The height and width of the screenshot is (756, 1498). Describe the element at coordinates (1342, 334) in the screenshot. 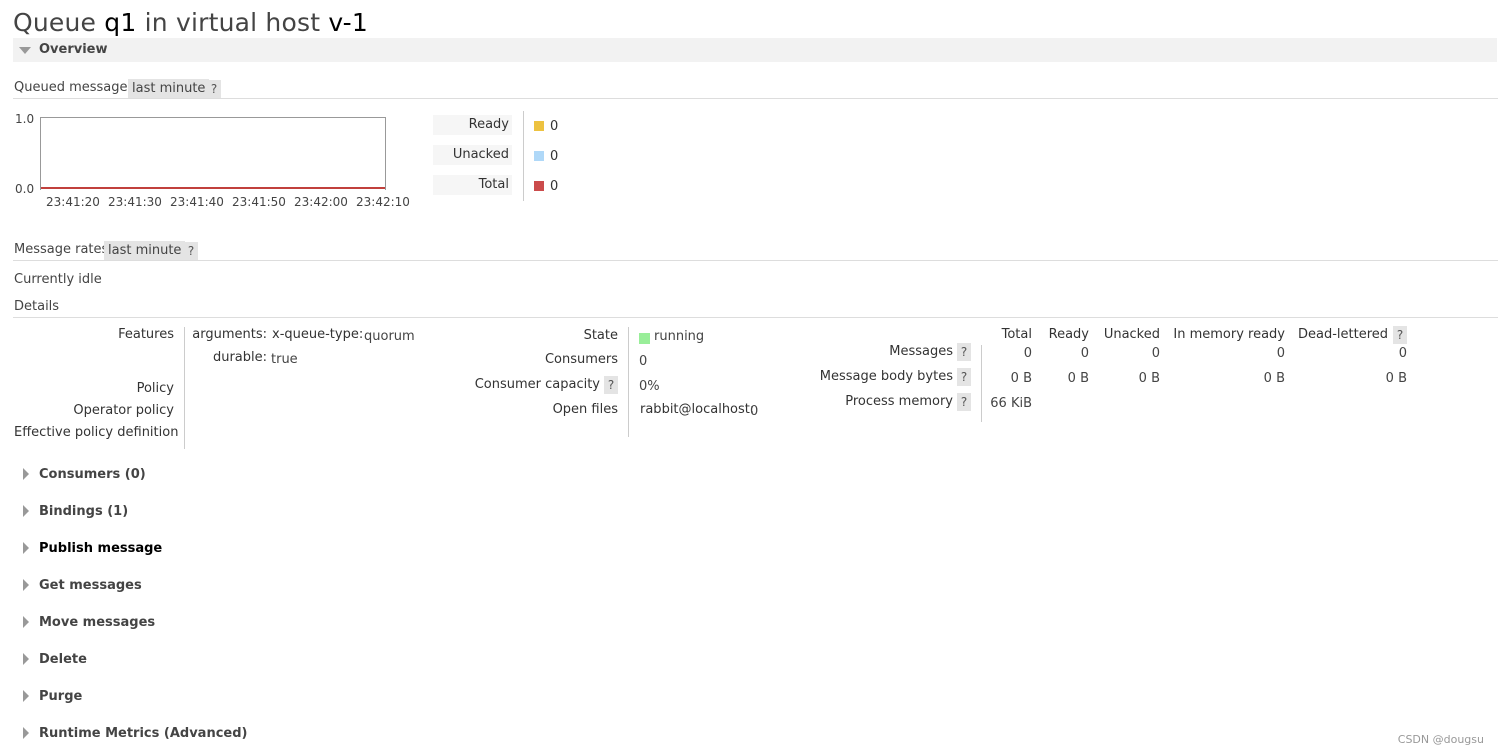

I see `column-header-dead-lettered: Dead-lettered` at that location.